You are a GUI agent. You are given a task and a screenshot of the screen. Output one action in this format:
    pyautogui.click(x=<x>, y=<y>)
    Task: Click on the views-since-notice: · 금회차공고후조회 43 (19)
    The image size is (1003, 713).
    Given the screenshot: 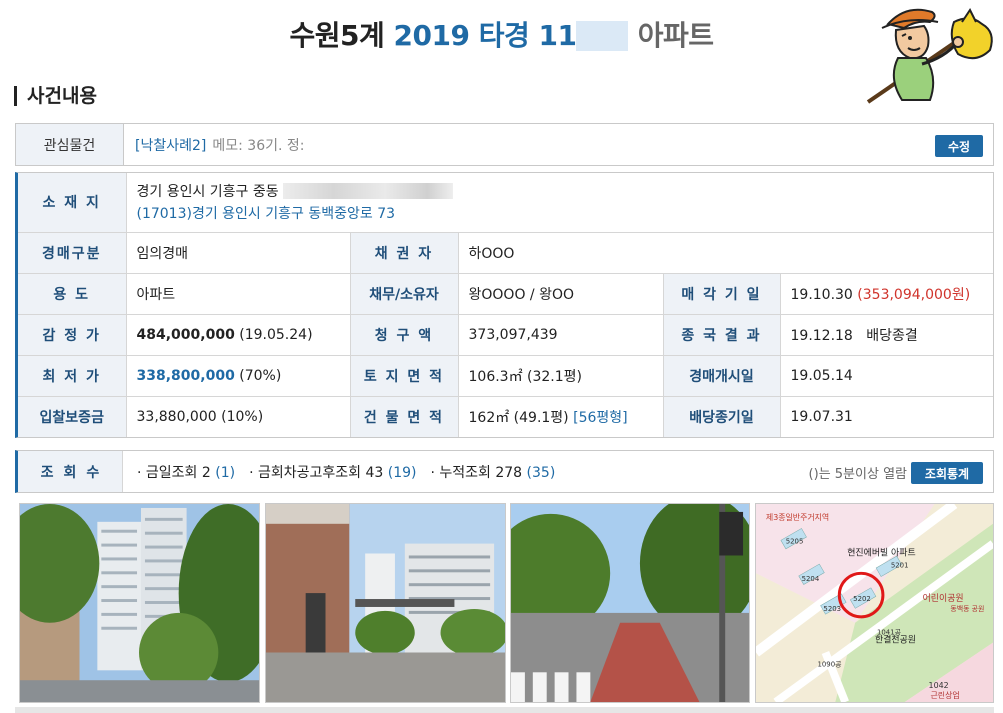 What is the action you would take?
    pyautogui.click(x=333, y=472)
    